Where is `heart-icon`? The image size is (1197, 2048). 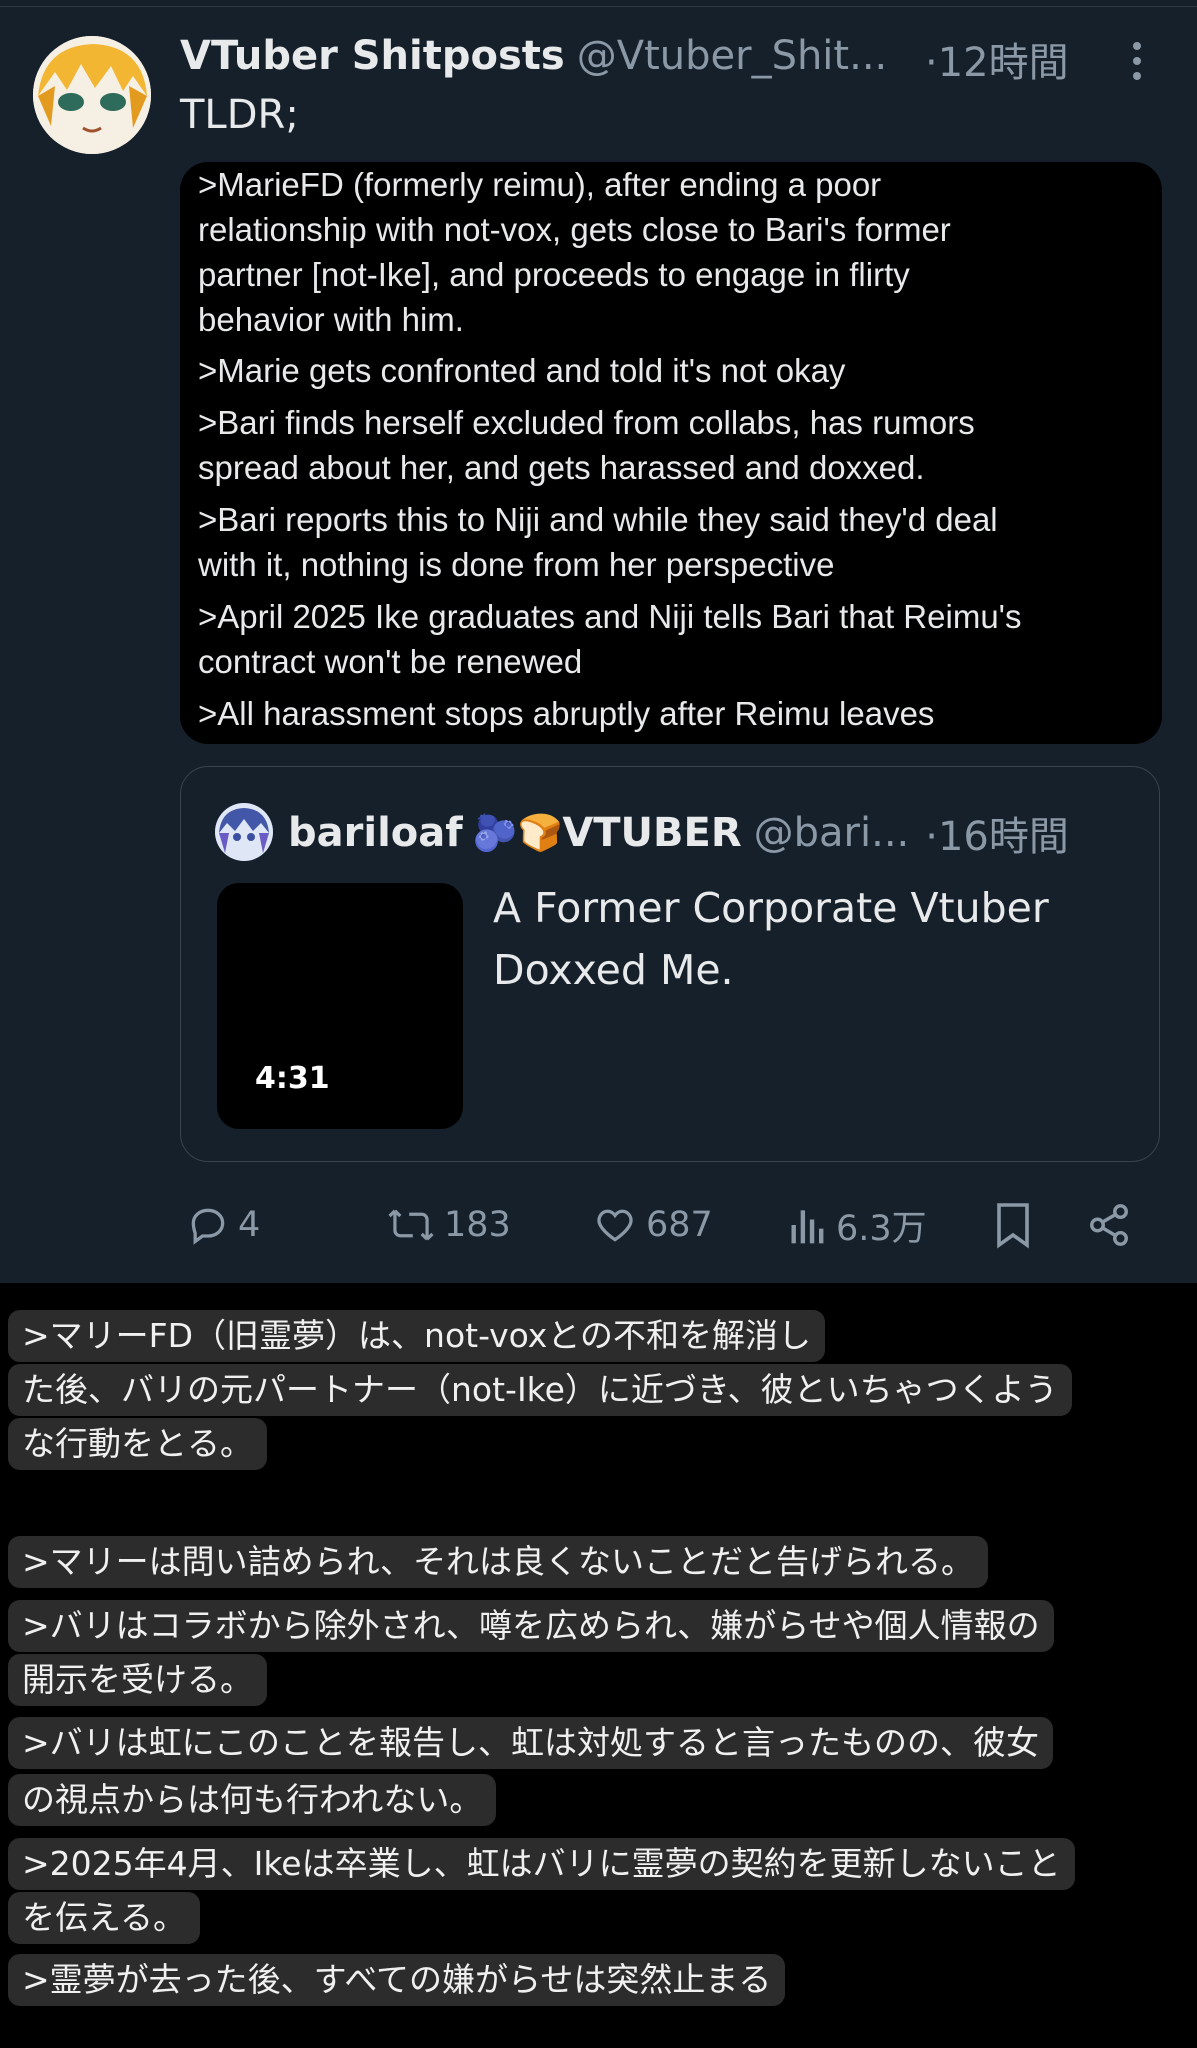
heart-icon is located at coordinates (615, 1225).